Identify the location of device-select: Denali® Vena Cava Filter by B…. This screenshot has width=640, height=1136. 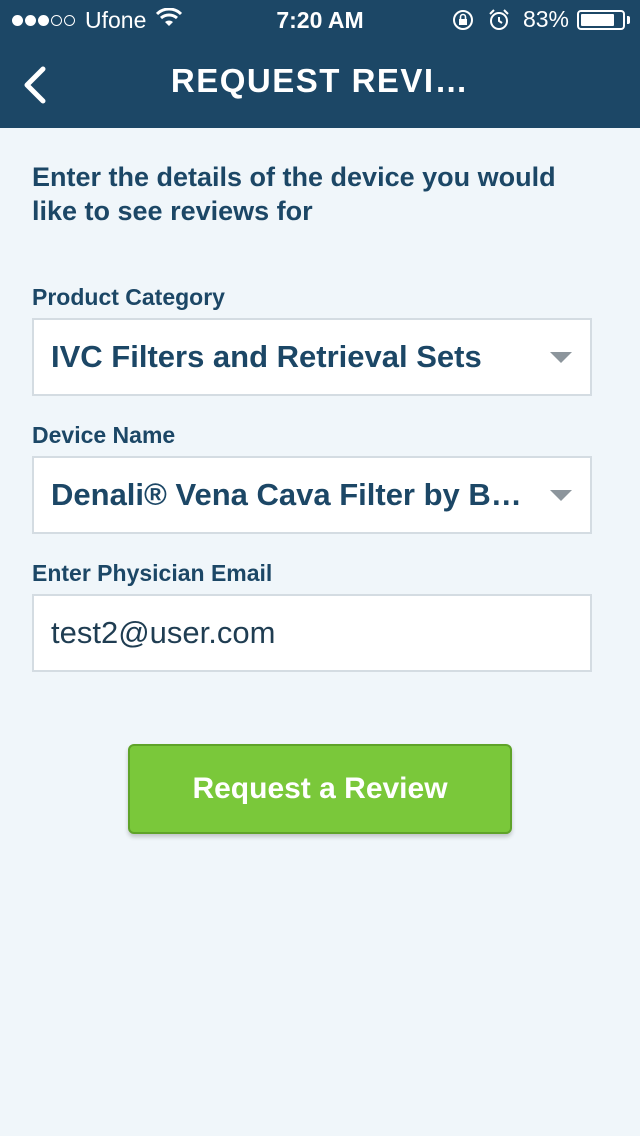
(312, 495).